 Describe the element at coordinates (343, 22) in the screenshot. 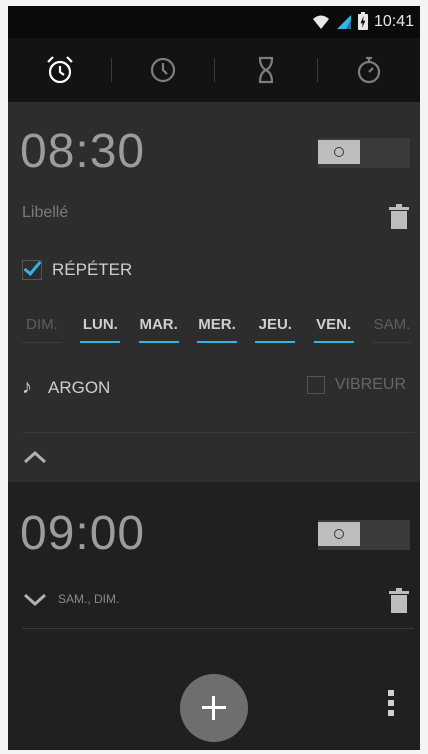

I see `signal-icon` at that location.